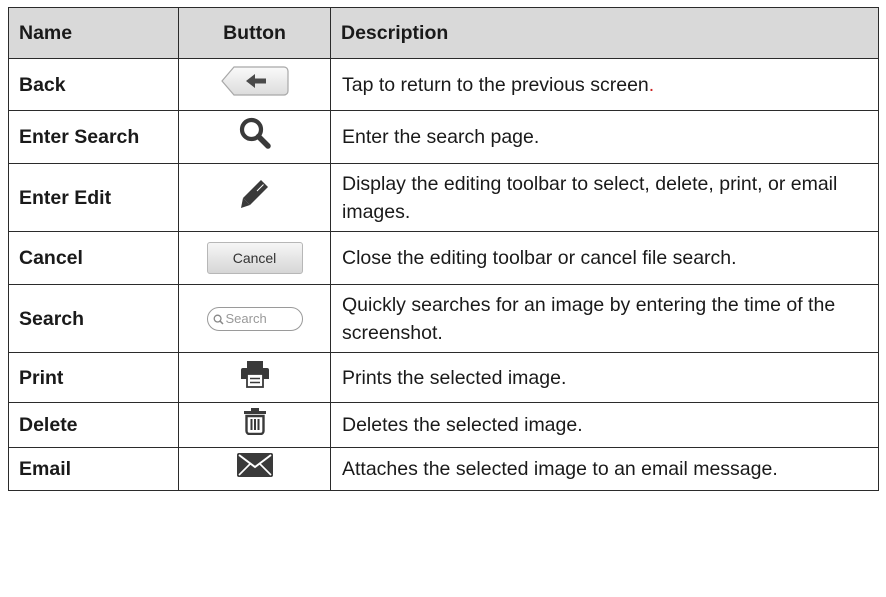 Image resolution: width=886 pixels, height=597 pixels. I want to click on table-header-row: Name Button Description, so click(443, 33).